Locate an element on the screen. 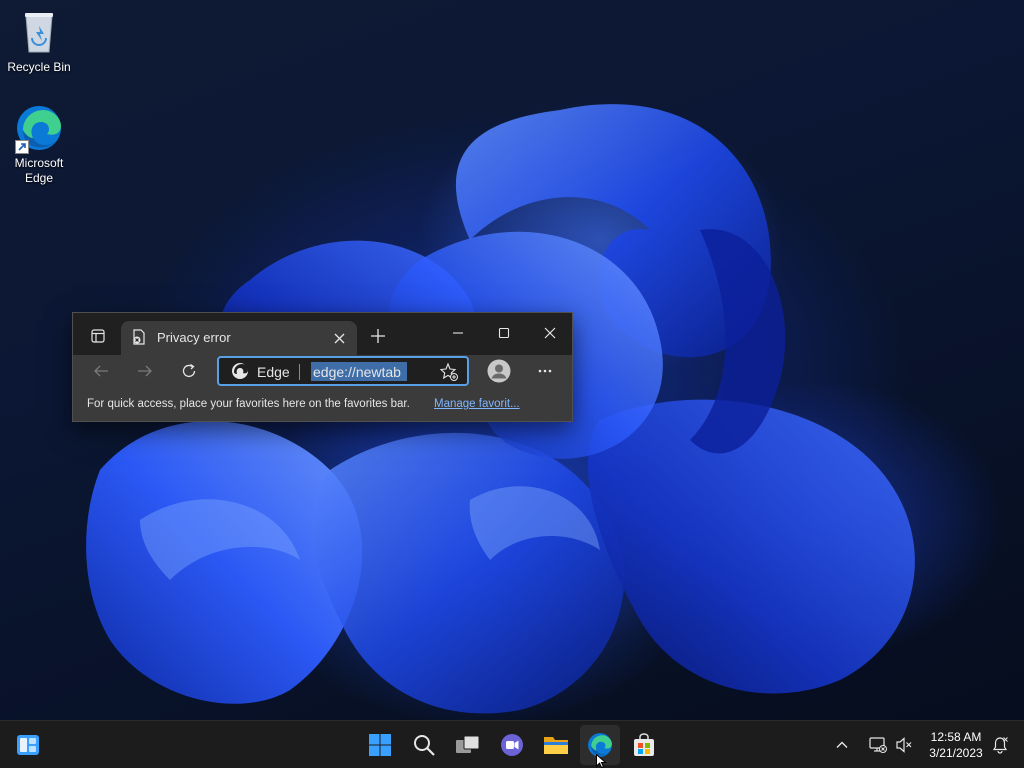 The height and width of the screenshot is (768, 1024). clock: 12:58 AM 3/21/2023 is located at coordinates (956, 745).